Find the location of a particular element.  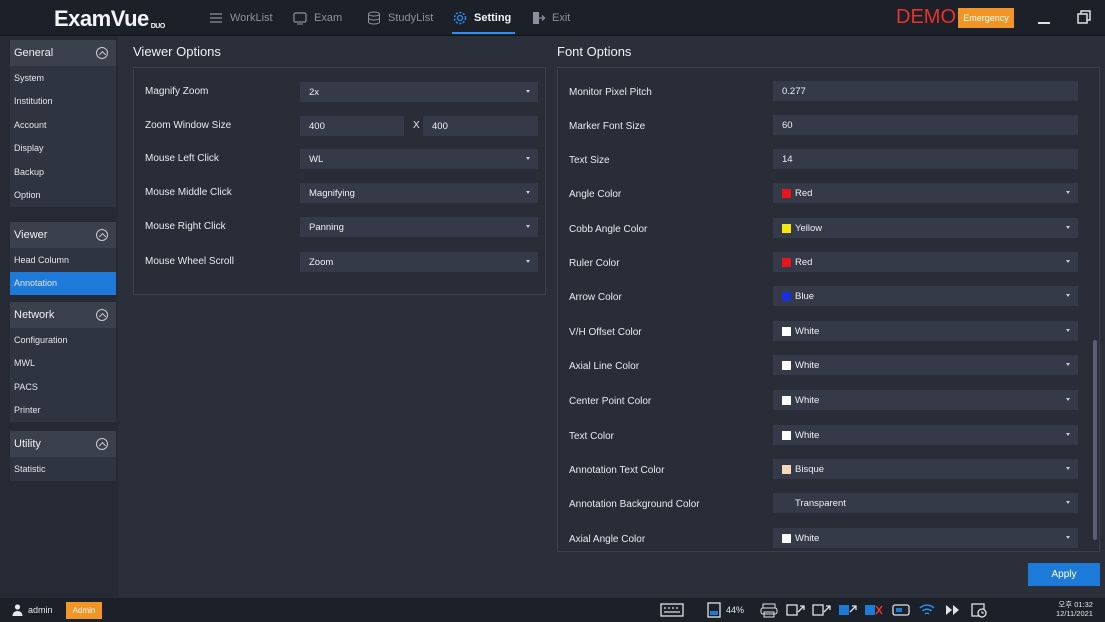

annotation-text-color-select: Bisque is located at coordinates (925, 469).